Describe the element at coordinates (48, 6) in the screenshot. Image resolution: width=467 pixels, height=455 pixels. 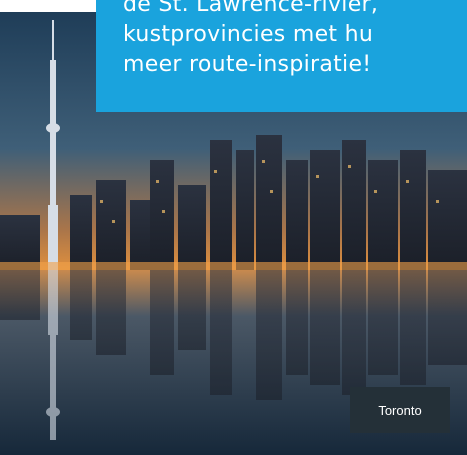
I see `white-corner-tab` at that location.